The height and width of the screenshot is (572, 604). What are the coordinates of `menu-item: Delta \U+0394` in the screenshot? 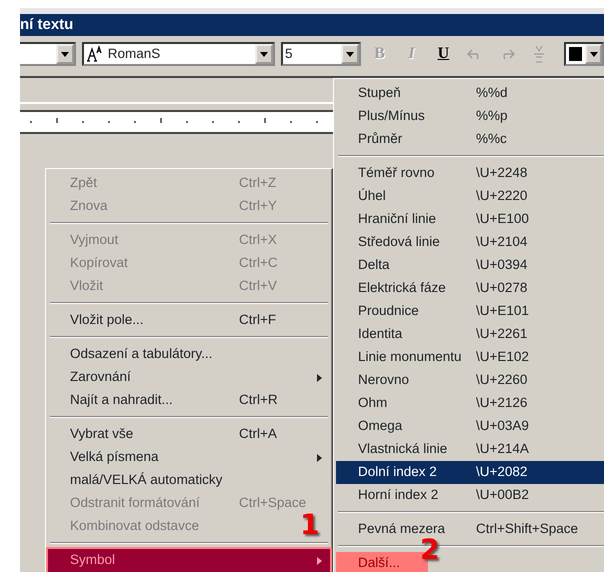 It's located at (470, 265).